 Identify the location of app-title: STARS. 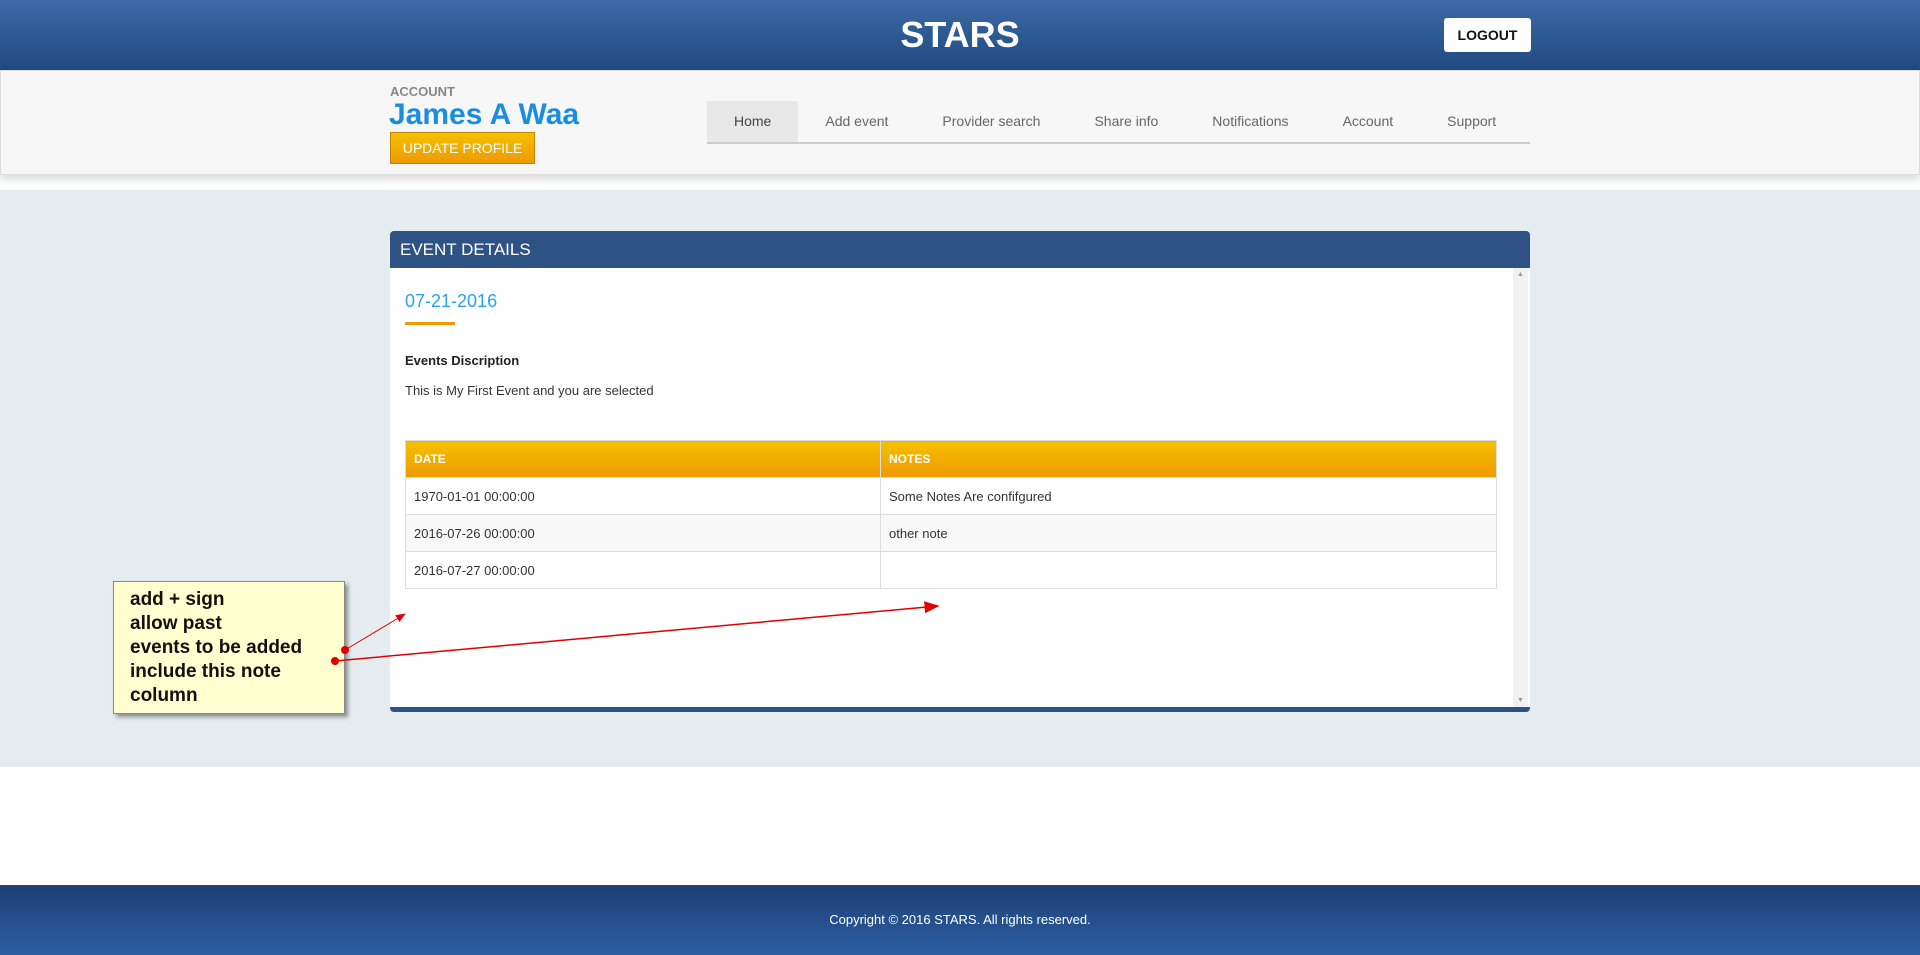
(960, 34).